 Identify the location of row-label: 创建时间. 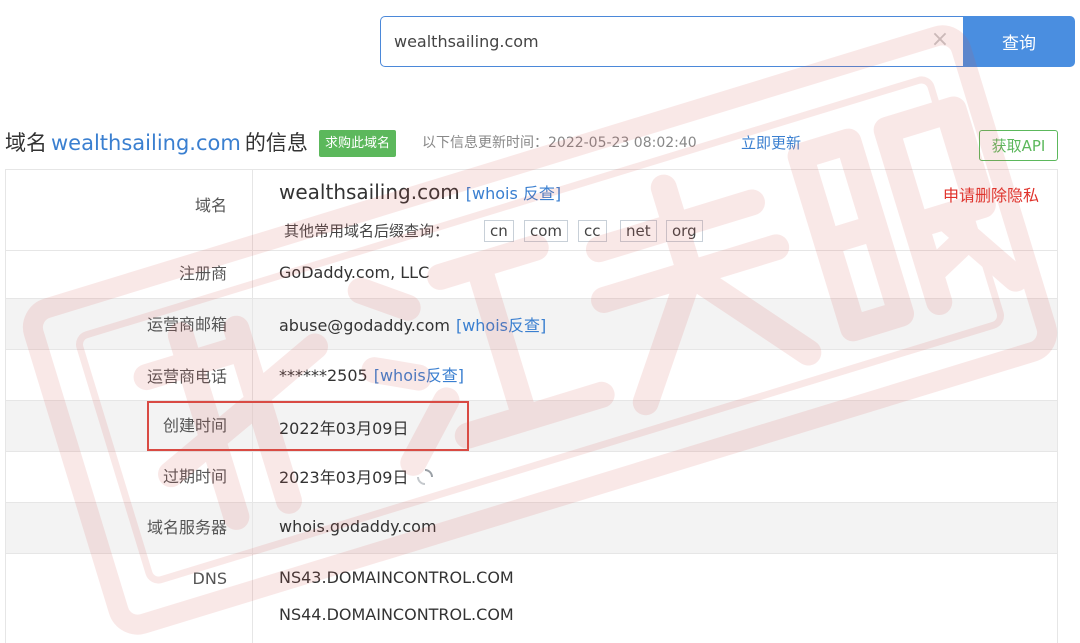
(129, 426).